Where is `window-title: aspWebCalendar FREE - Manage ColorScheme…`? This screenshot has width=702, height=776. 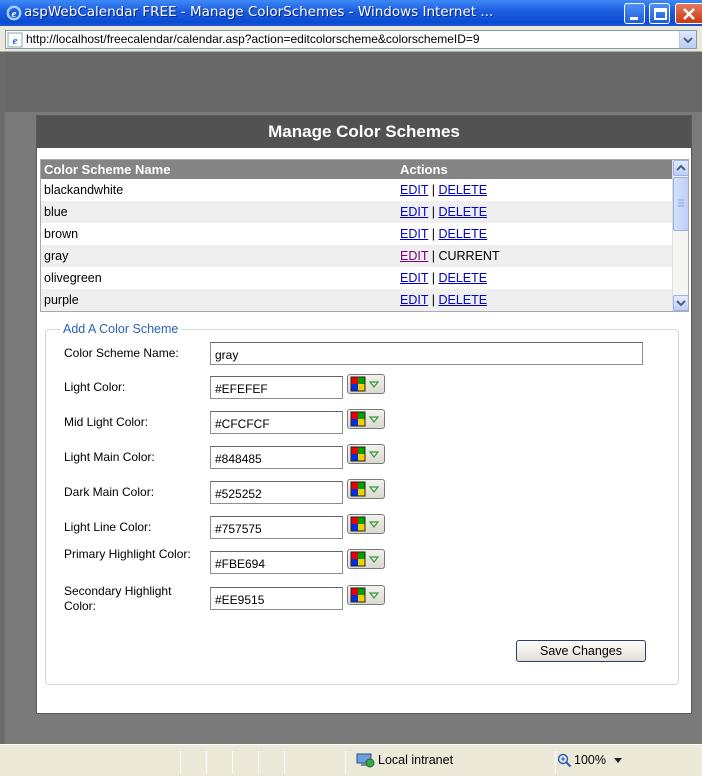
window-title: aspWebCalendar FREE - Manage ColorScheme… is located at coordinates (259, 12).